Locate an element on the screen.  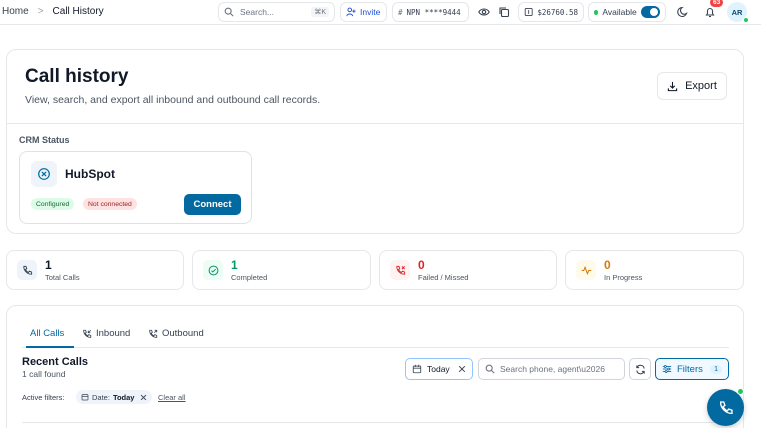
copy-icon is located at coordinates (504, 12).